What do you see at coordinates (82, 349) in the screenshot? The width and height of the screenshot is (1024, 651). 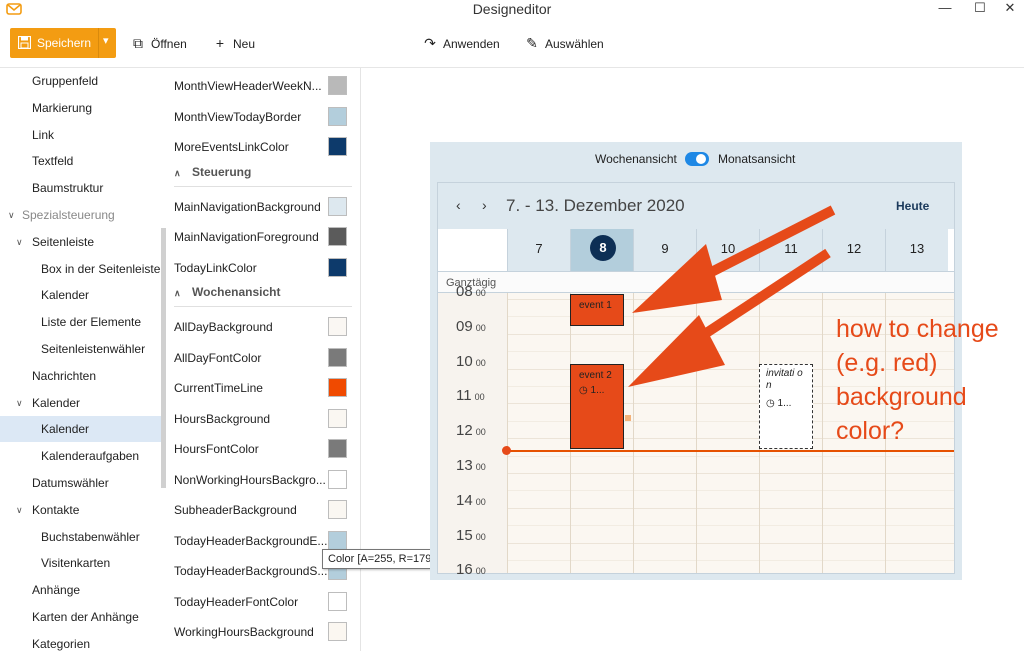 I see `nav-item: Seitenleistenwähler` at bounding box center [82, 349].